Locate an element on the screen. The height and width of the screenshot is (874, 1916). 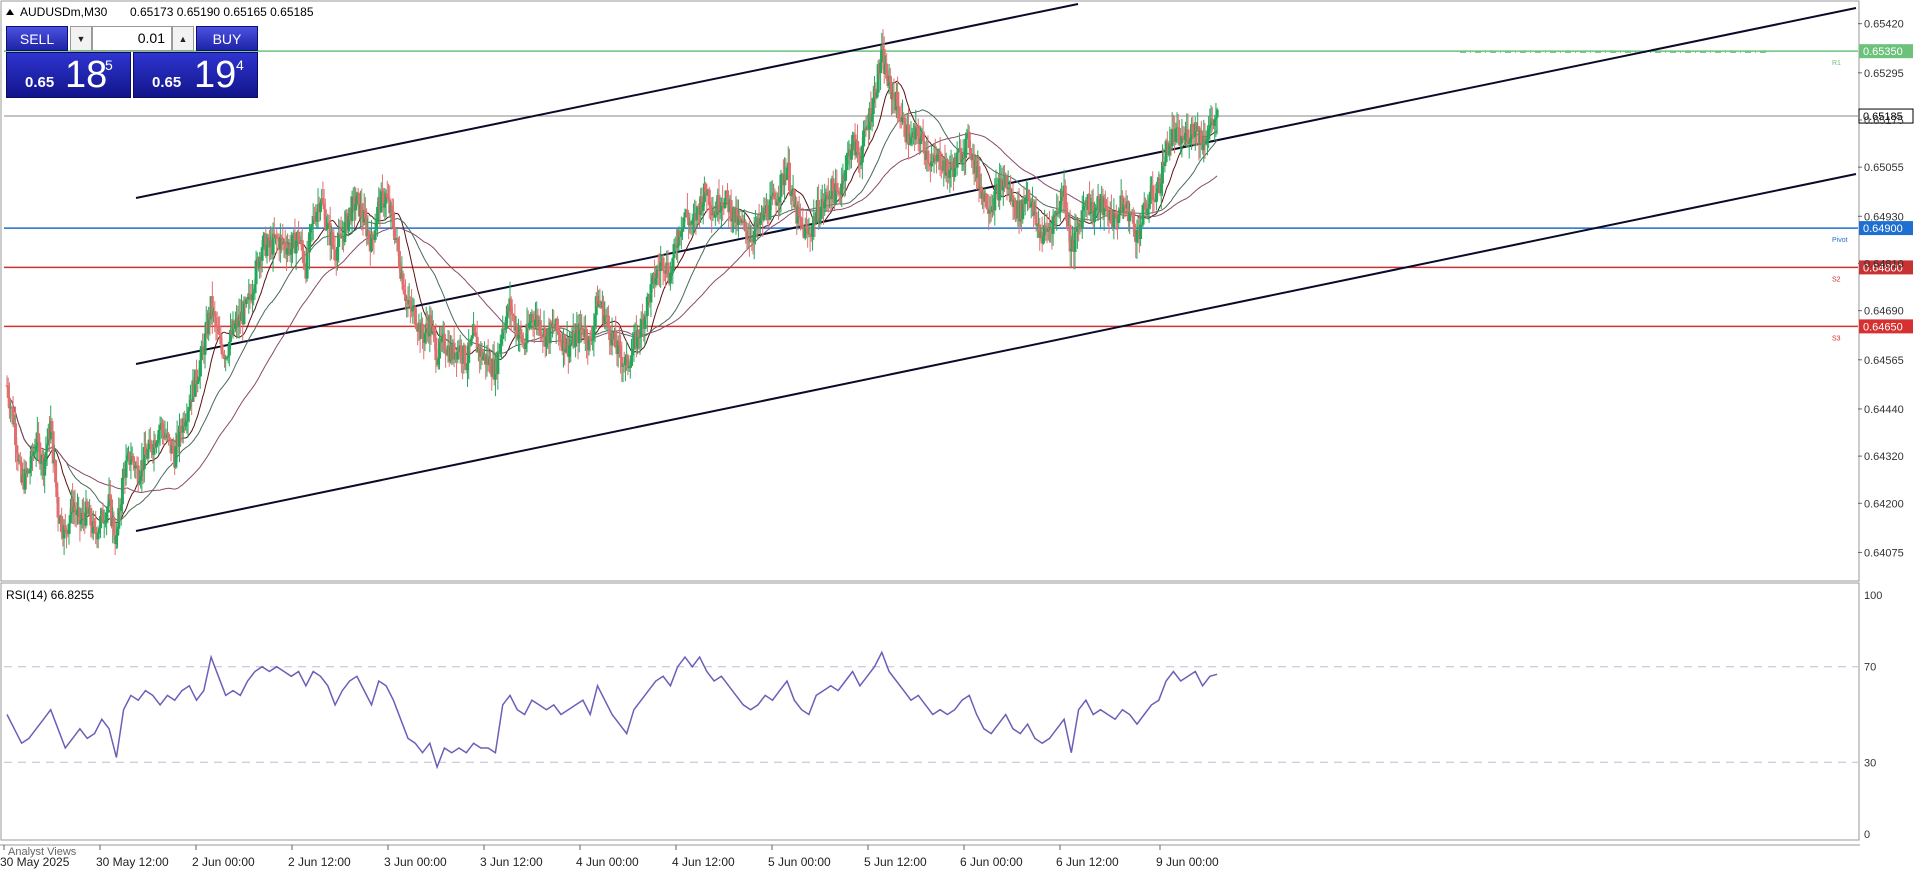
price-tick-label: 0.64930 is located at coordinates (1884, 217).